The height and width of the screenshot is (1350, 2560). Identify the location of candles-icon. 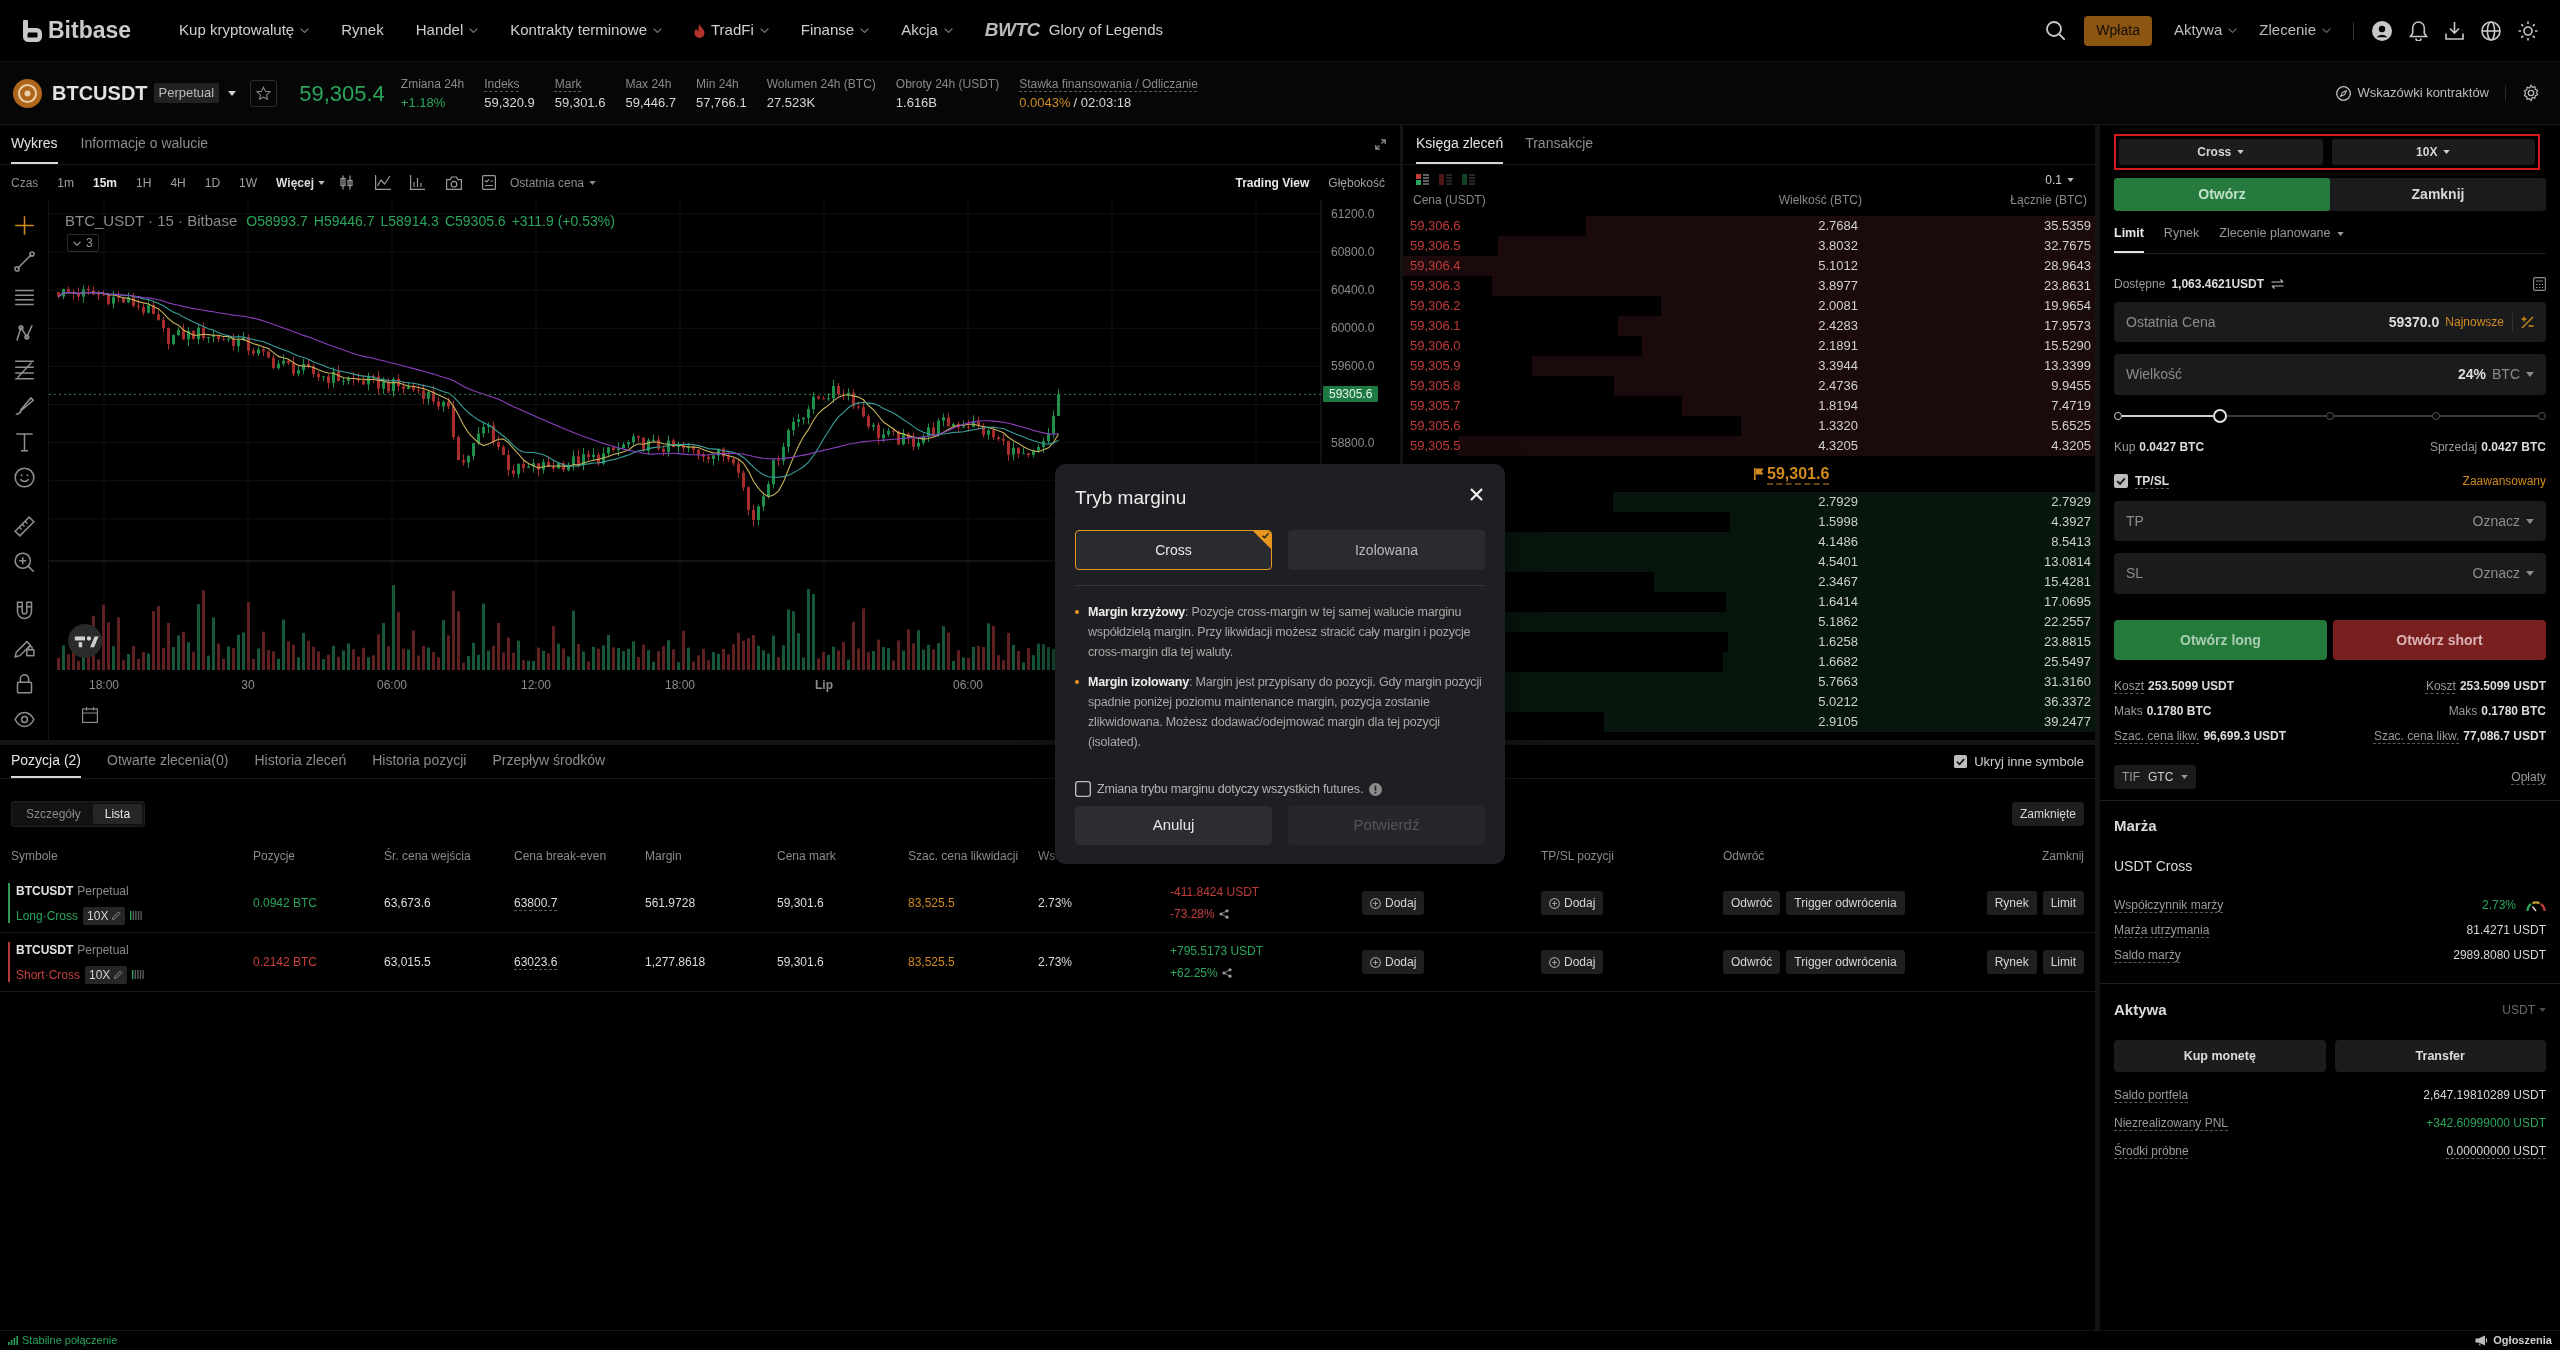
(346, 182).